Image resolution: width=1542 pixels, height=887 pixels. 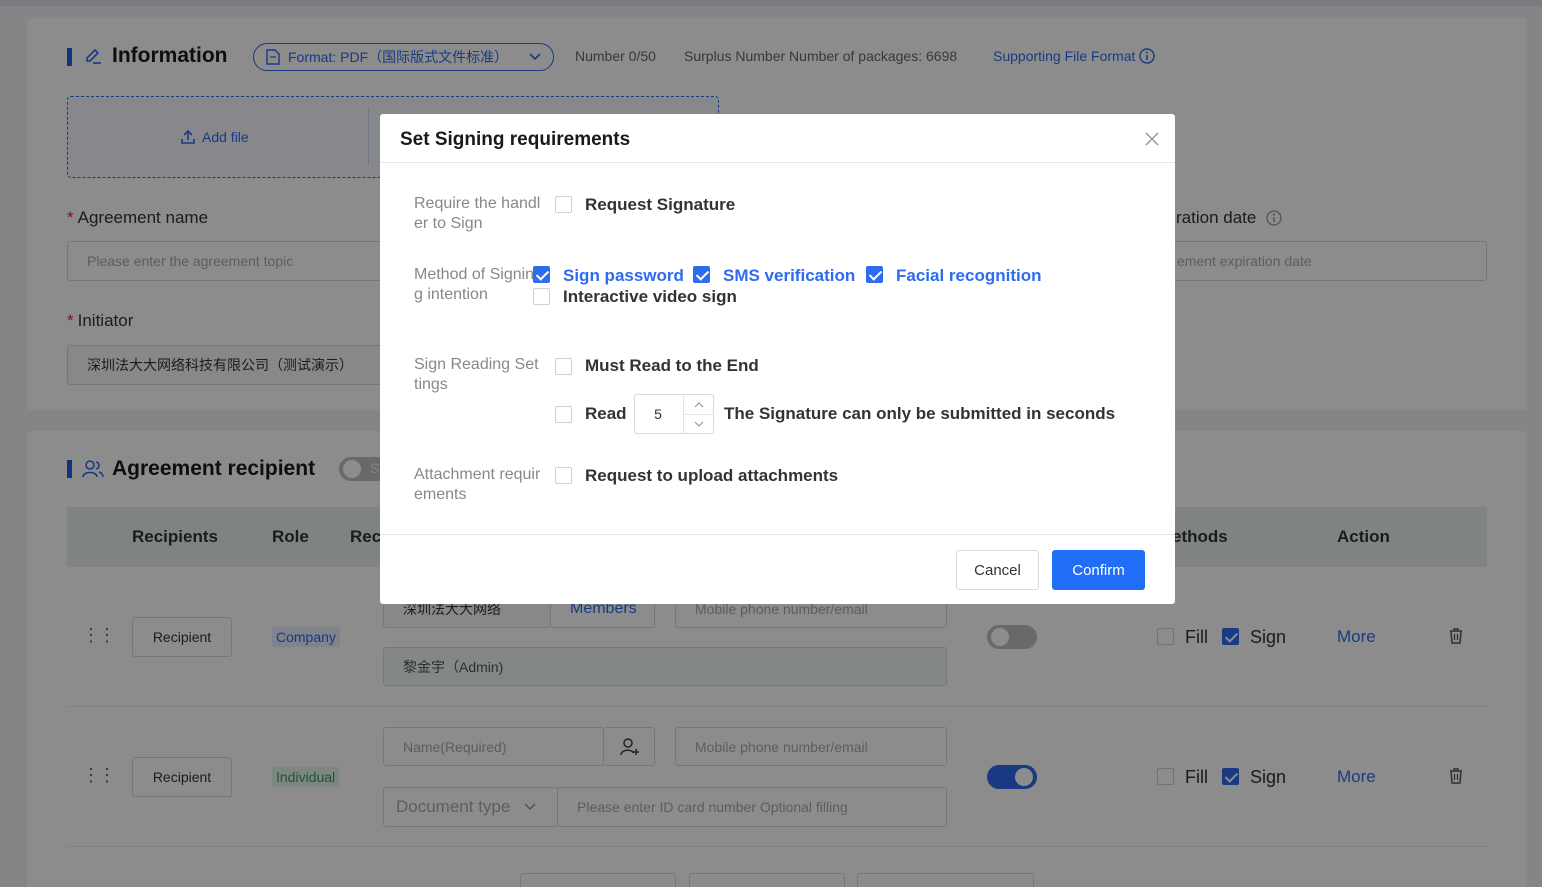 I want to click on read-label: Read, so click(x=606, y=413).